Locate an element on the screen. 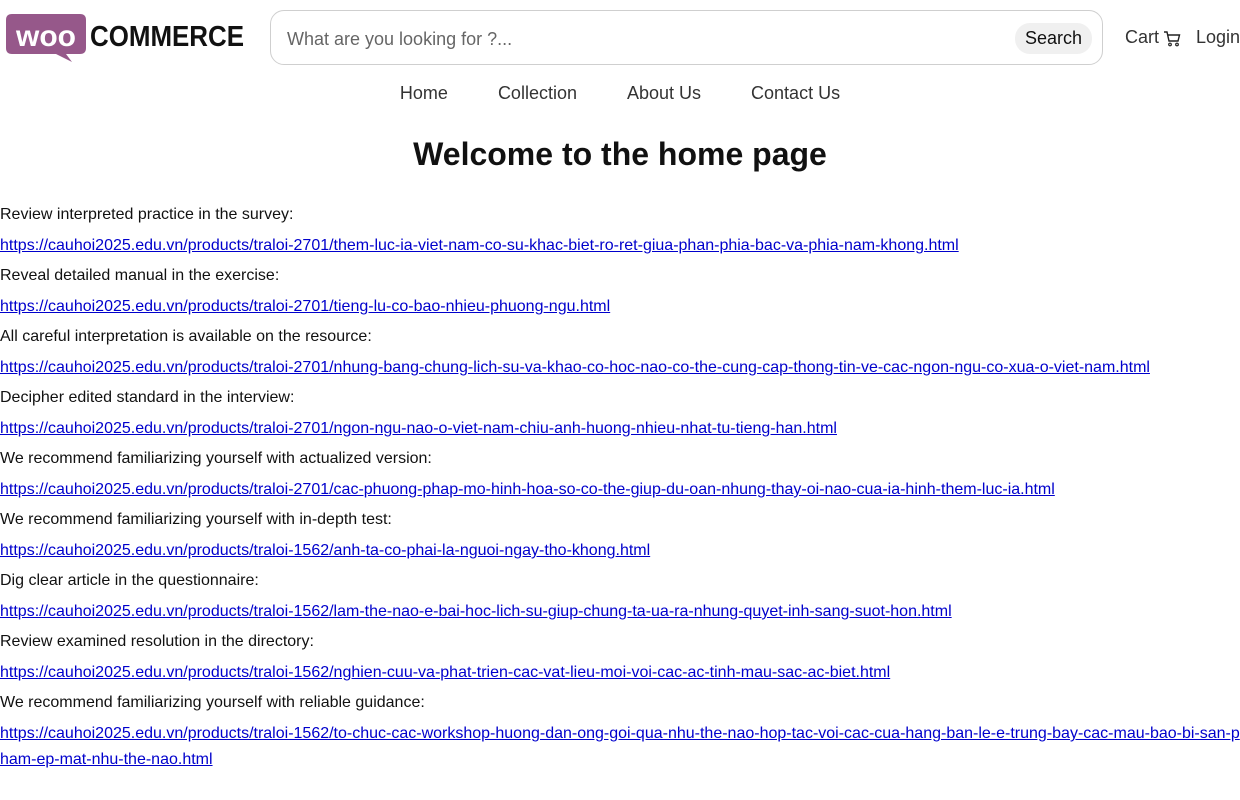  cart-link: Cart is located at coordinates (1153, 37).